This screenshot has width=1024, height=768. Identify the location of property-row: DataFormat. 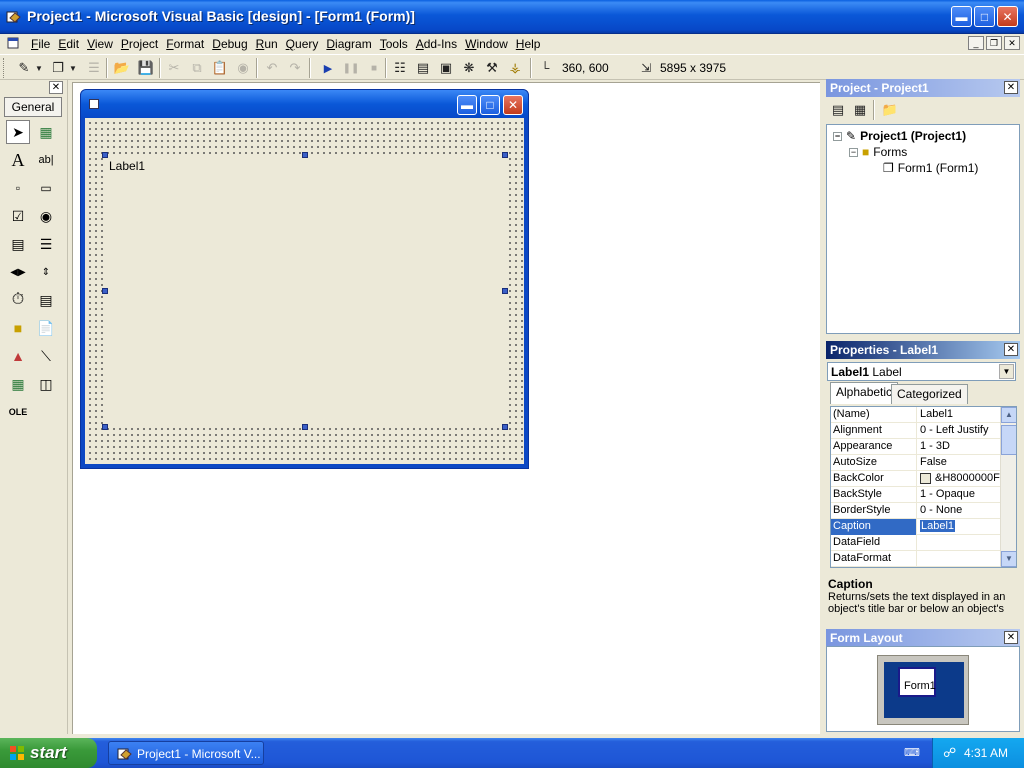
(916, 559).